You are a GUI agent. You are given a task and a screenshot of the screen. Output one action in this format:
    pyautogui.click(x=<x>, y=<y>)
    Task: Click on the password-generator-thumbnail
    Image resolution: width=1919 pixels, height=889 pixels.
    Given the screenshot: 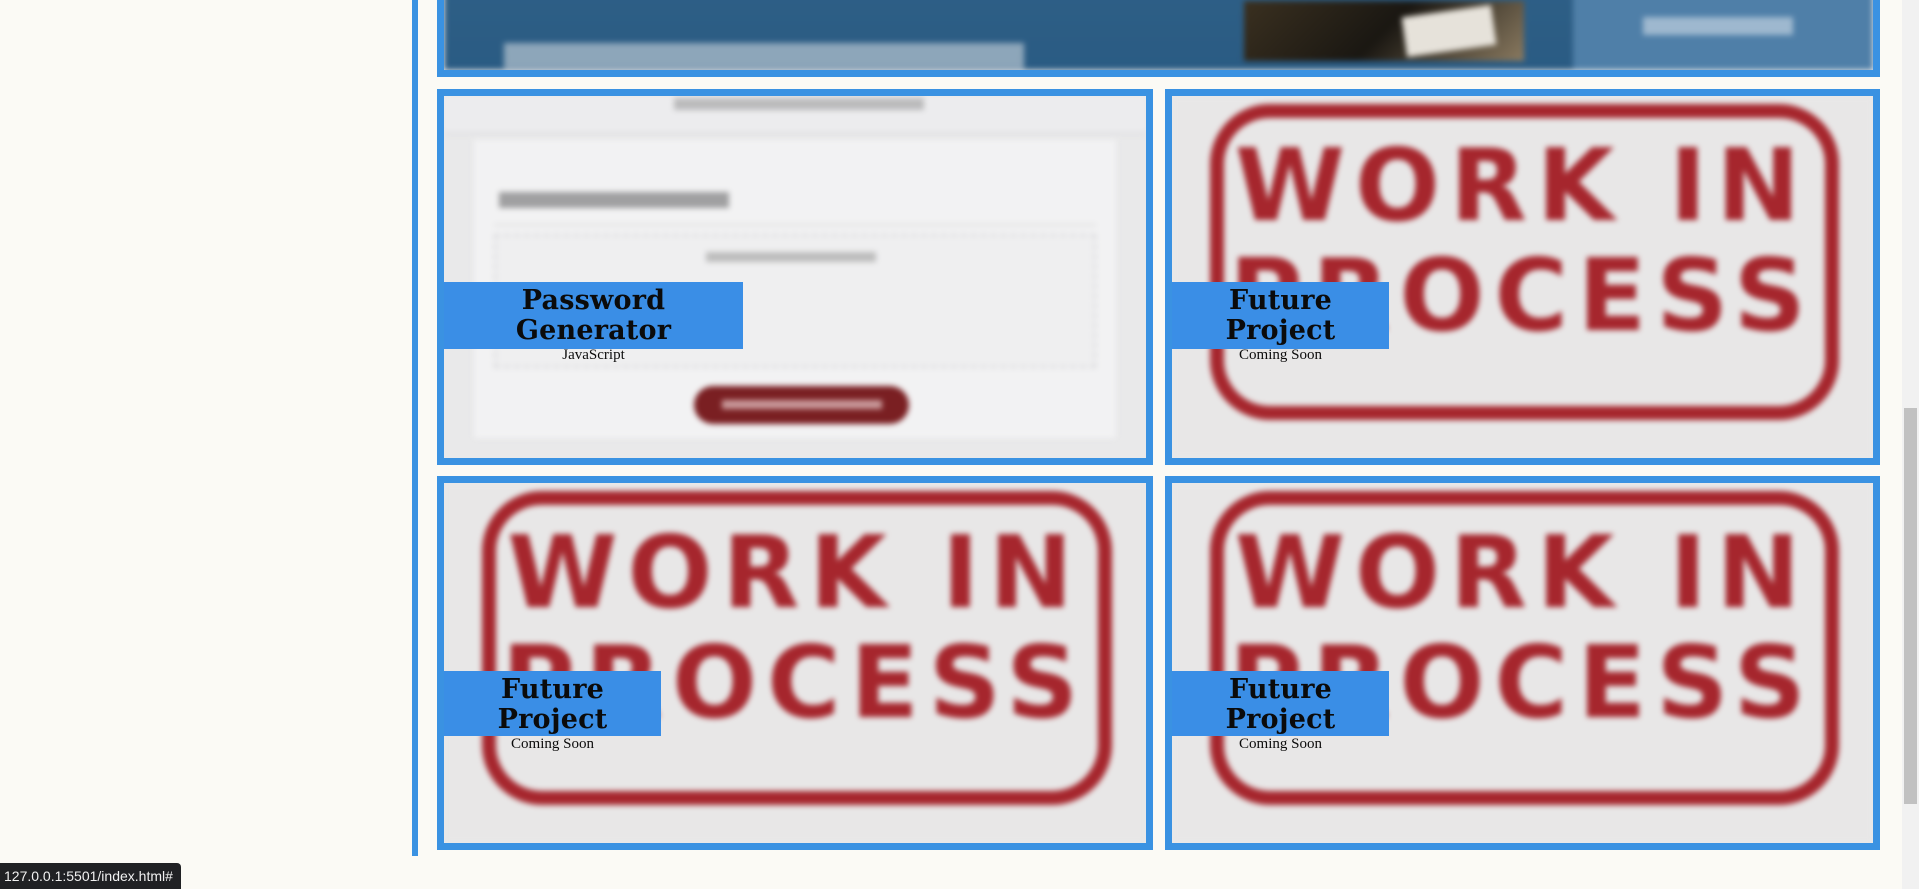 What is the action you would take?
    pyautogui.click(x=795, y=277)
    